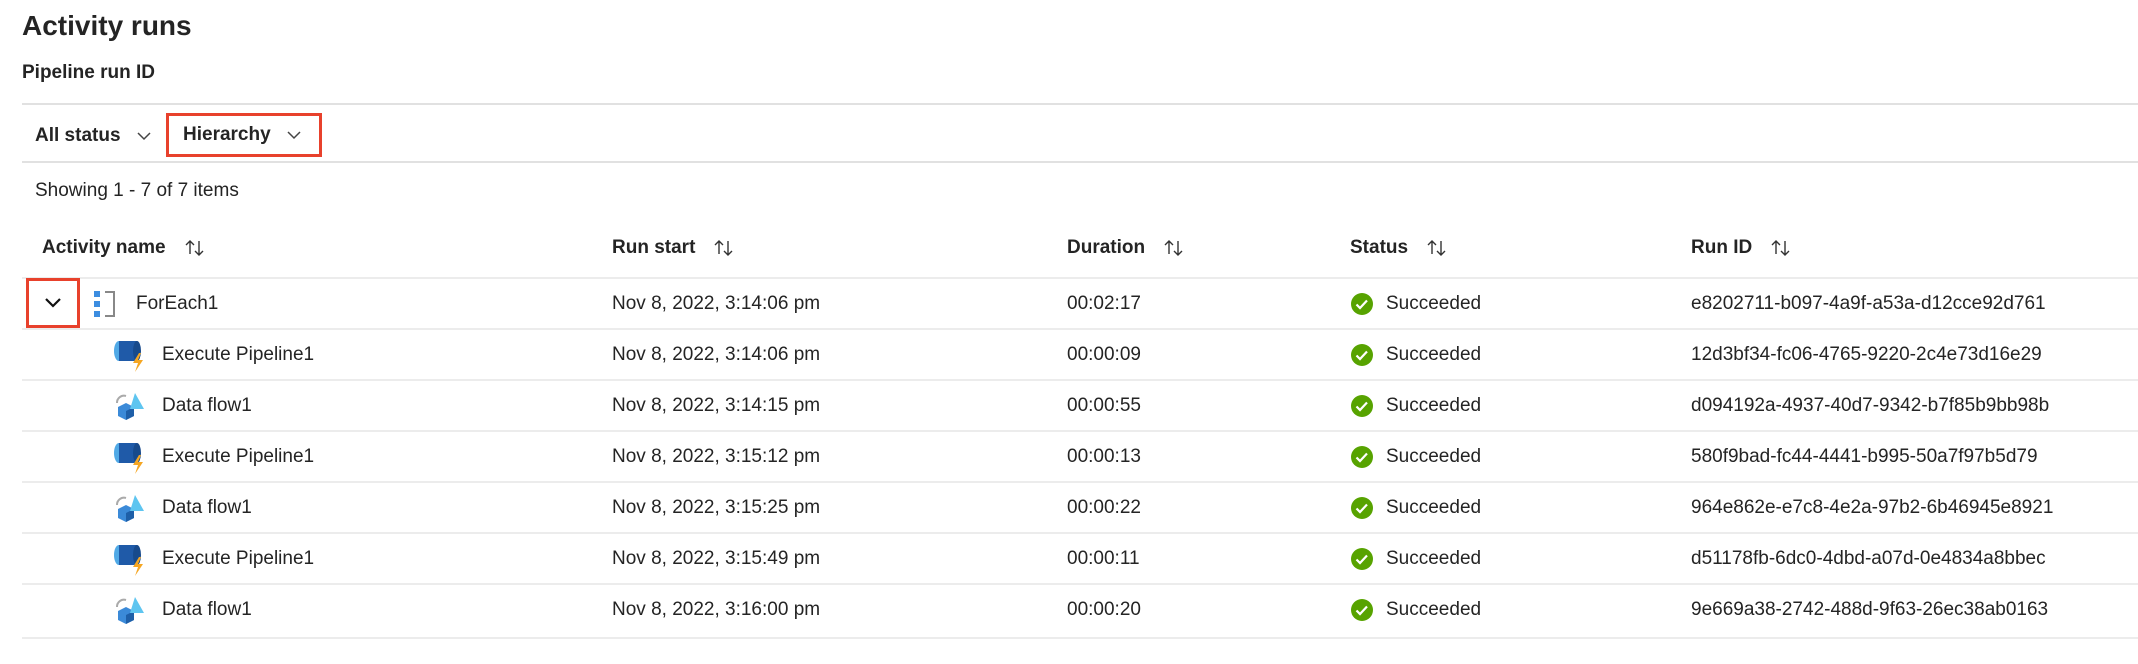  I want to click on run-start: Nov 8, 2022, 3:15:25 pm, so click(716, 507).